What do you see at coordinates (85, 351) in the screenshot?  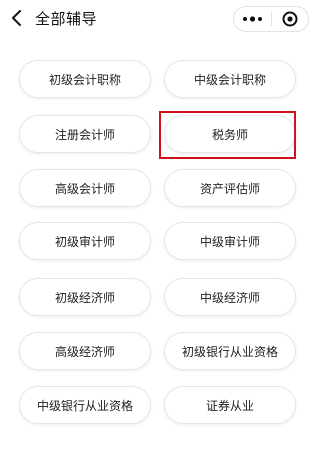 I see `course-item: 高级经济师` at bounding box center [85, 351].